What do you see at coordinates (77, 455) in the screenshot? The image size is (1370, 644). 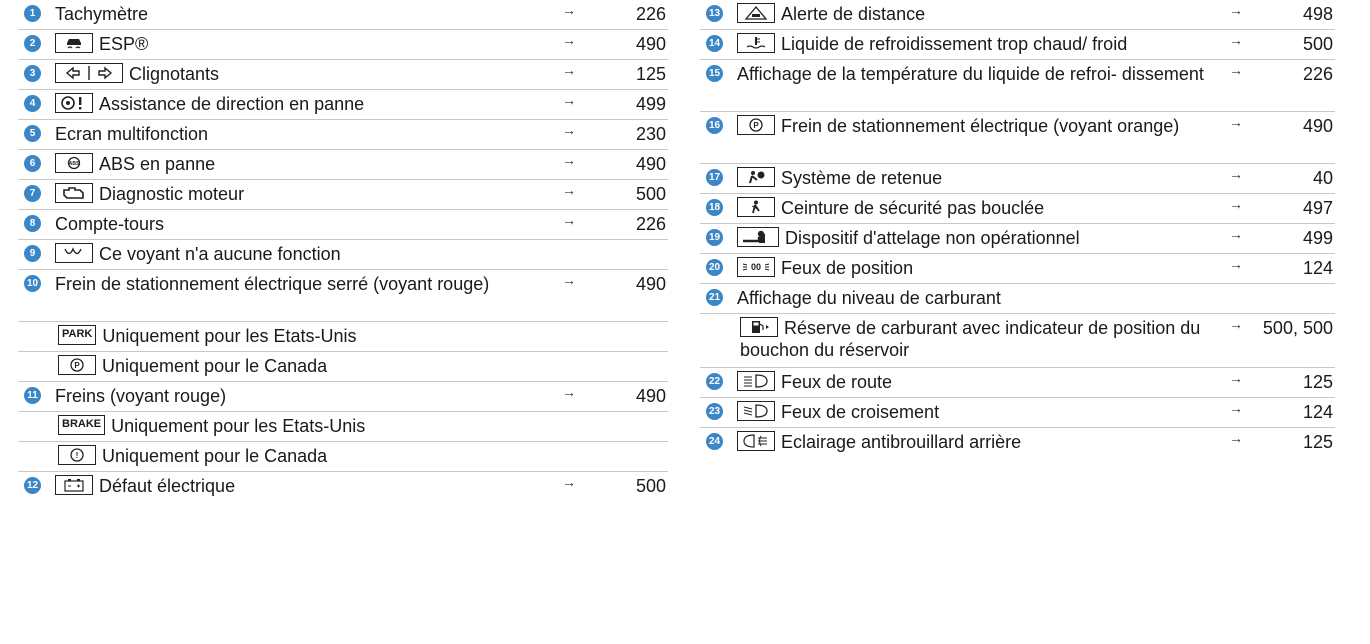 I see `brake-warning-circle-icon: !` at bounding box center [77, 455].